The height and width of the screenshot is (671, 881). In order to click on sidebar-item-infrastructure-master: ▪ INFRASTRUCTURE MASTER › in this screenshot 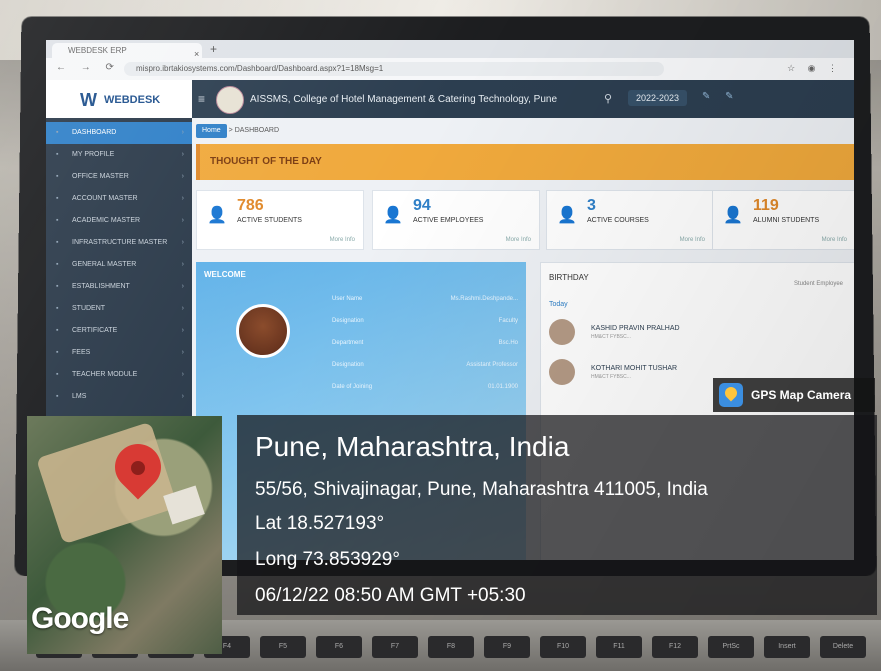, I will do `click(119, 243)`.